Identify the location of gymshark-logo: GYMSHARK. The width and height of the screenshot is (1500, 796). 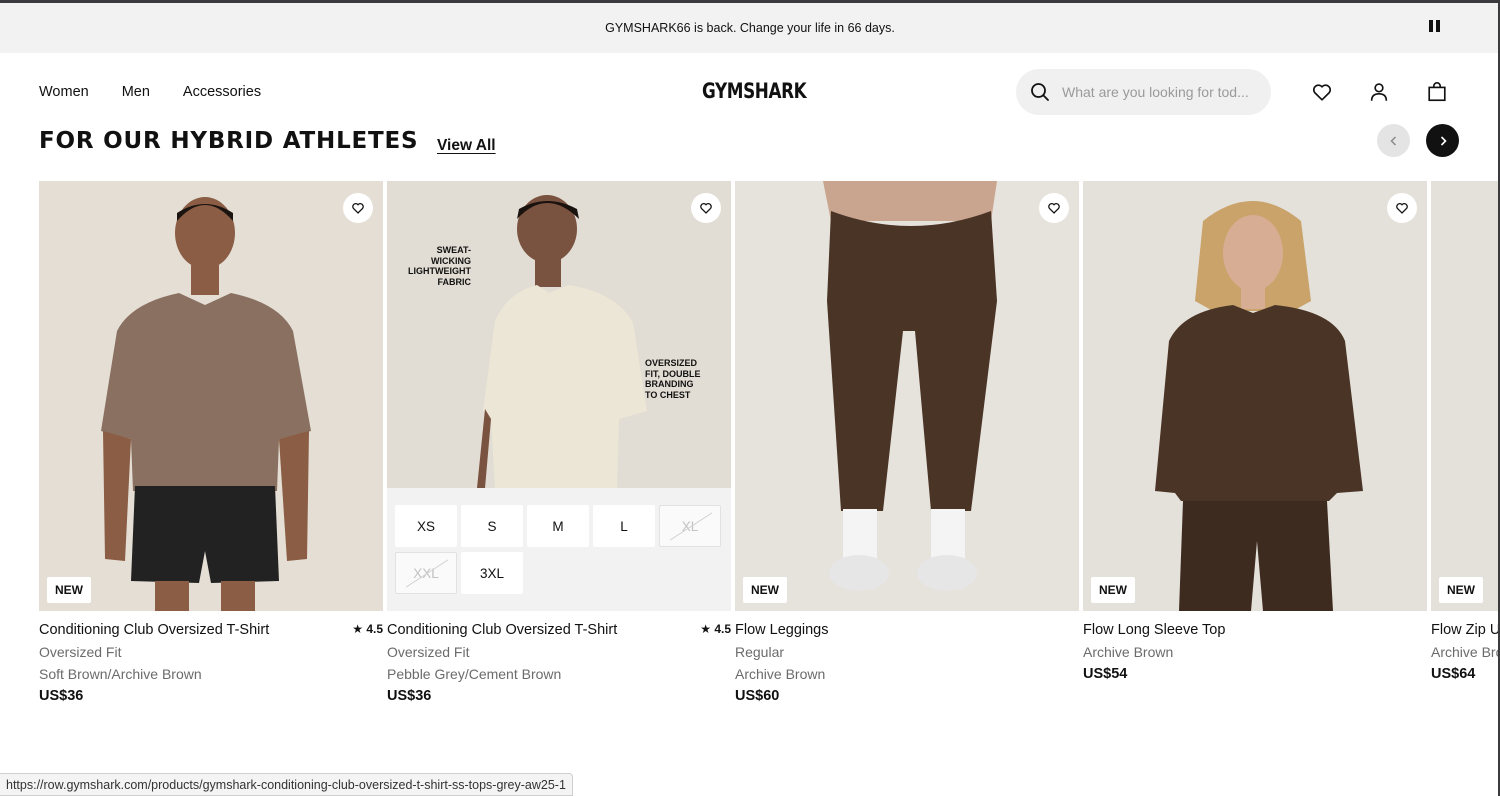
(754, 91).